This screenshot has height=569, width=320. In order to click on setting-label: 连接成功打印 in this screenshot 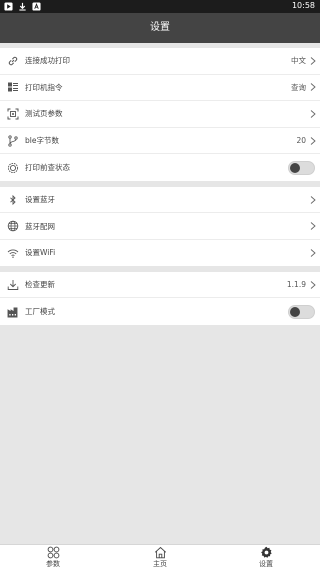, I will do `click(47, 61)`.